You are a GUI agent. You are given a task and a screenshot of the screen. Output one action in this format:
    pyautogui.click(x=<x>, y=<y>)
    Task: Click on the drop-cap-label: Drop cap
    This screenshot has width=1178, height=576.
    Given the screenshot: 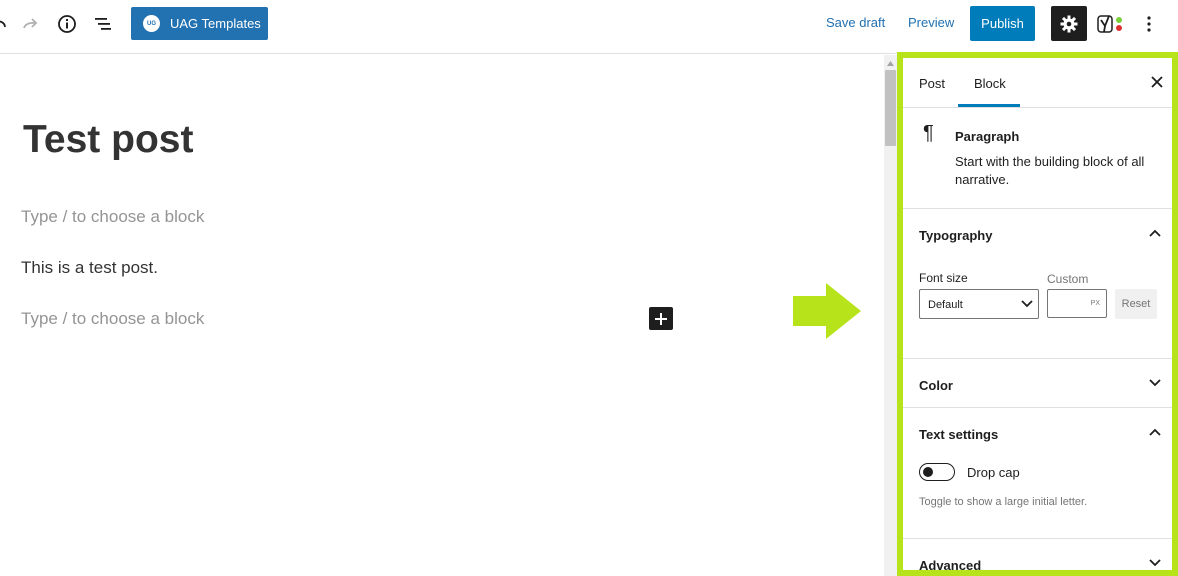 What is the action you would take?
    pyautogui.click(x=993, y=472)
    